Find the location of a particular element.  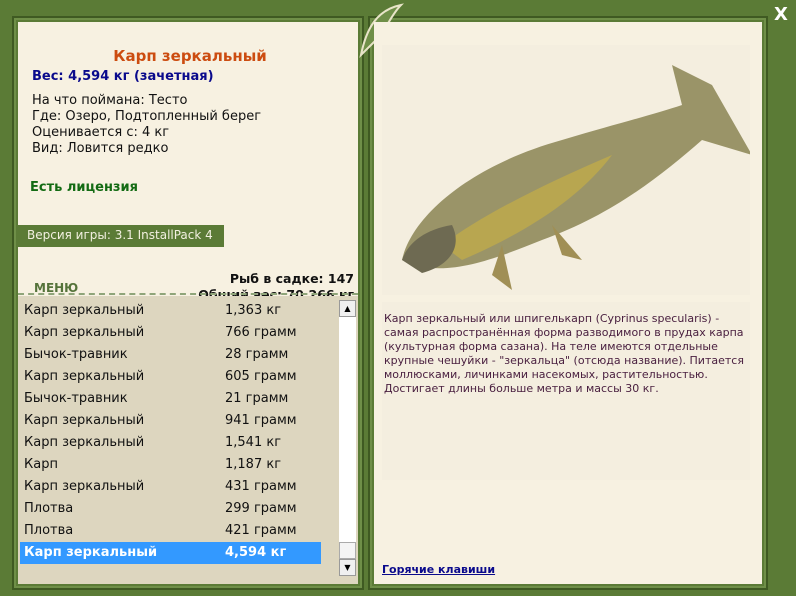

hotkeys-link: Горячие клавиши is located at coordinates (438, 569).